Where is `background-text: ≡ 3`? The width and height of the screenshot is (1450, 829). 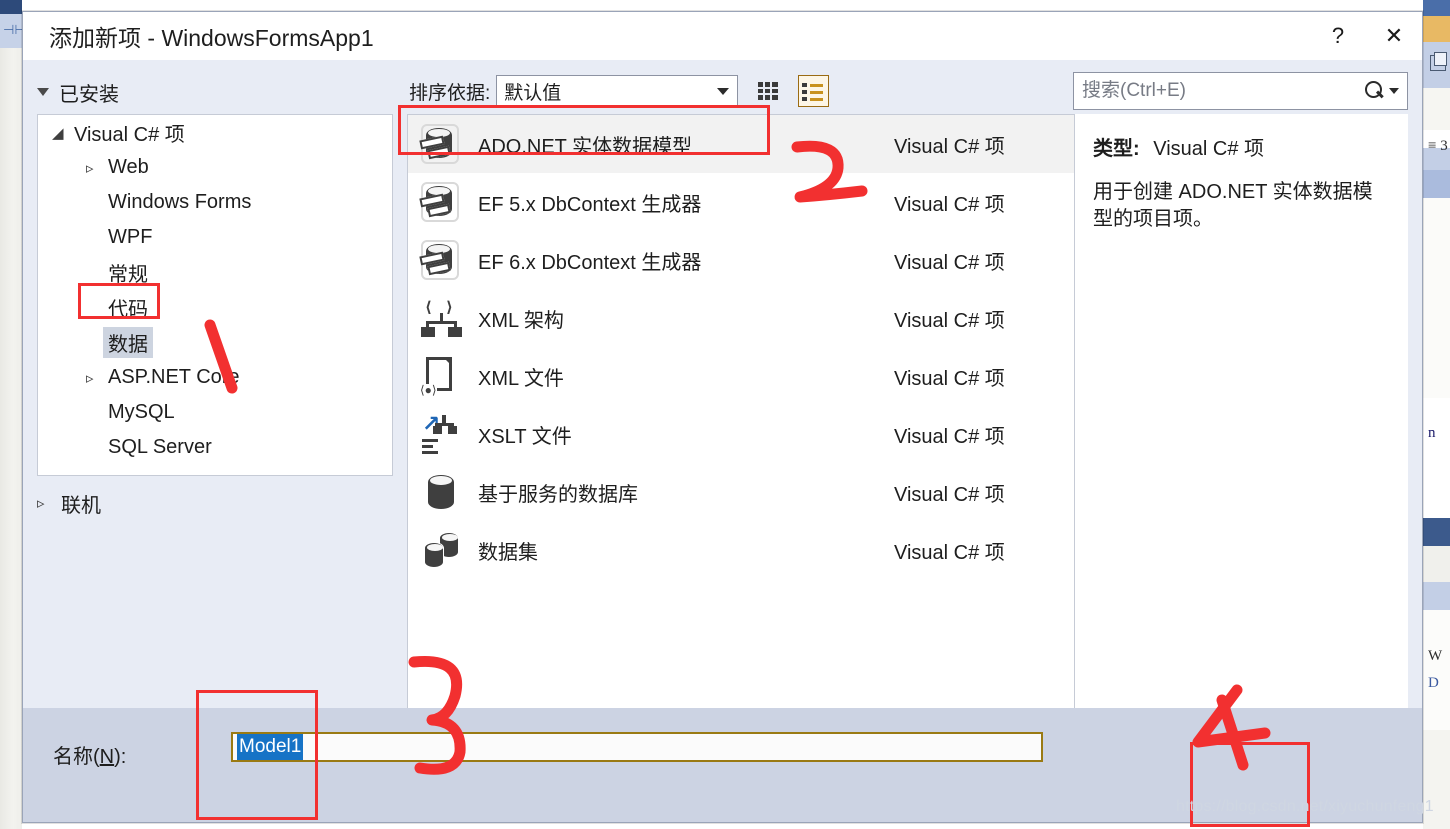 background-text: ≡ 3 is located at coordinates (1438, 146).